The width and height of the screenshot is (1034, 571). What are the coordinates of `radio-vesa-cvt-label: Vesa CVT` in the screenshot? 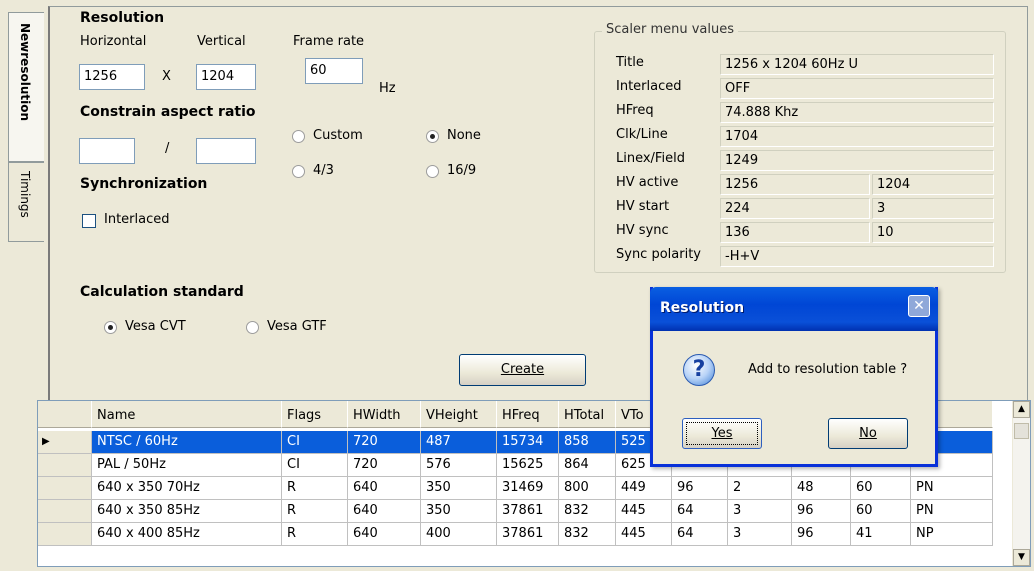 It's located at (155, 326).